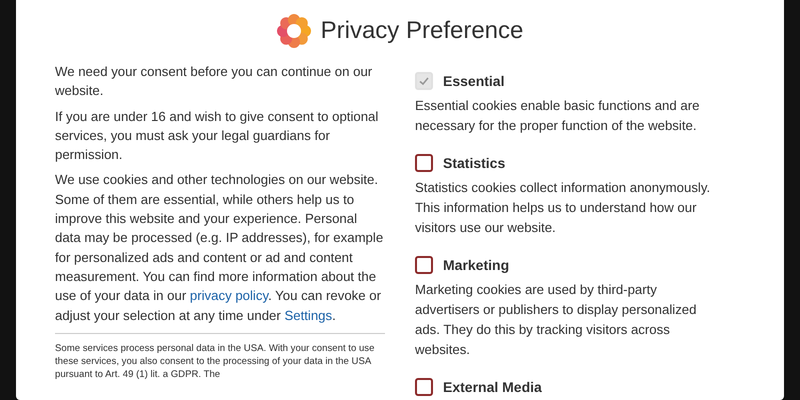 This screenshot has width=800, height=400. What do you see at coordinates (556, 320) in the screenshot?
I see `category-description: Marketing cookies are used by third-party advertisers or publishers to display personalized ads. They do this by tracking visitors across websites.` at bounding box center [556, 320].